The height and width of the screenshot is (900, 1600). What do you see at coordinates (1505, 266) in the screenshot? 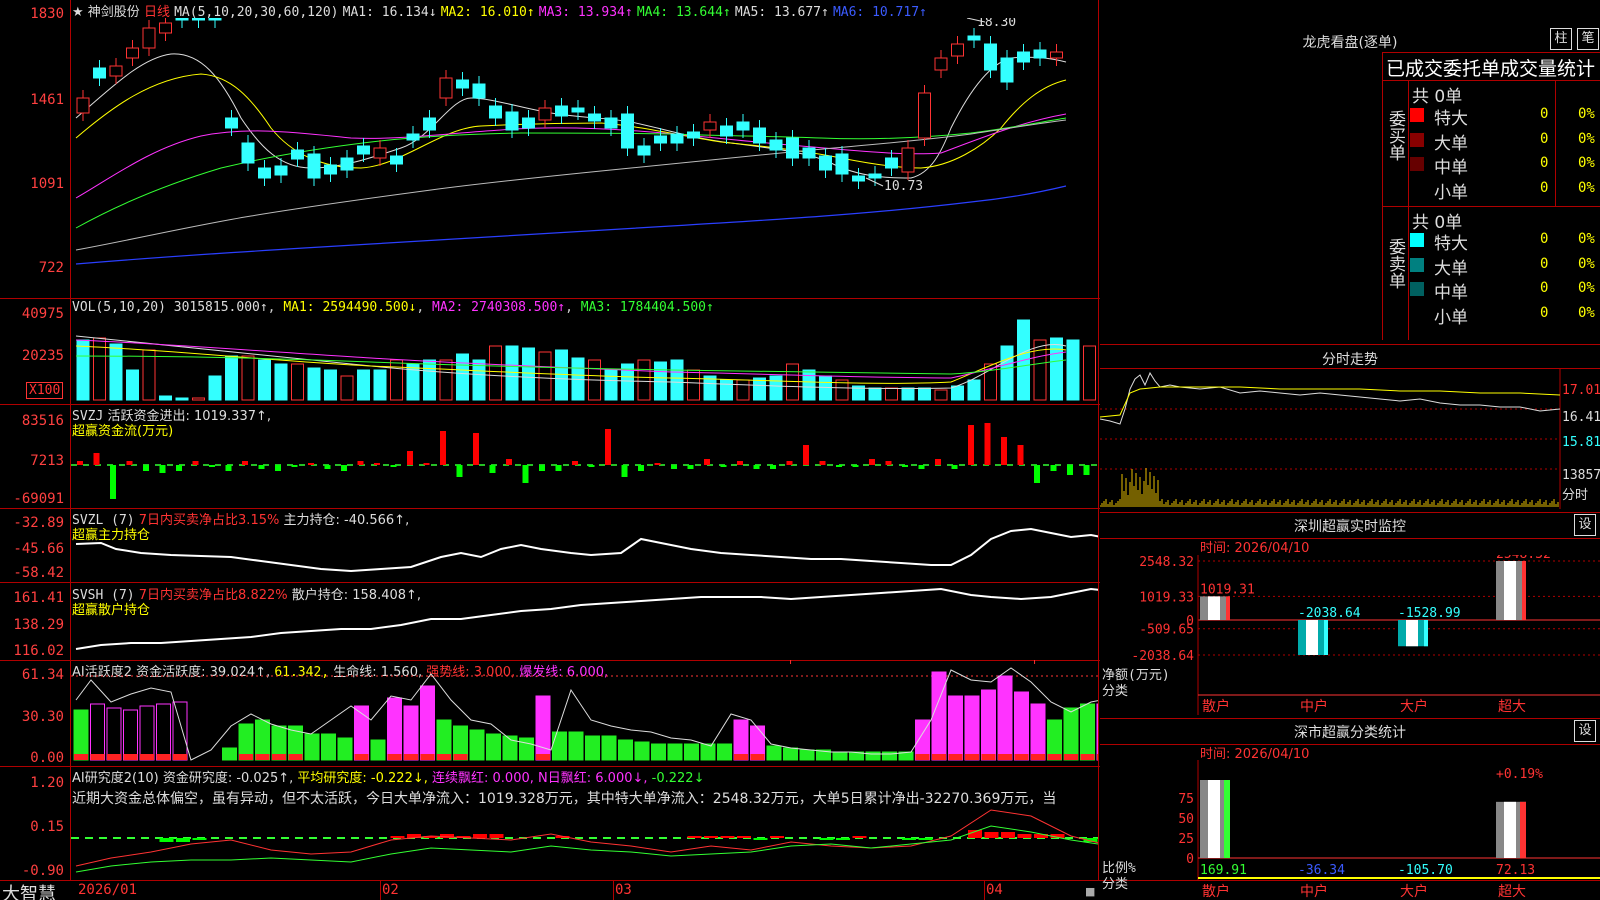
I see `sell-row: 大单 0 0%` at bounding box center [1505, 266].